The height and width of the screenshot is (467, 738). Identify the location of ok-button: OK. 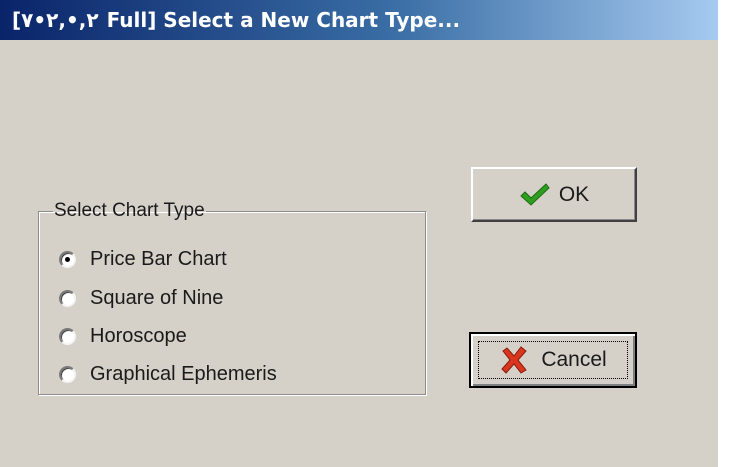
(554, 194).